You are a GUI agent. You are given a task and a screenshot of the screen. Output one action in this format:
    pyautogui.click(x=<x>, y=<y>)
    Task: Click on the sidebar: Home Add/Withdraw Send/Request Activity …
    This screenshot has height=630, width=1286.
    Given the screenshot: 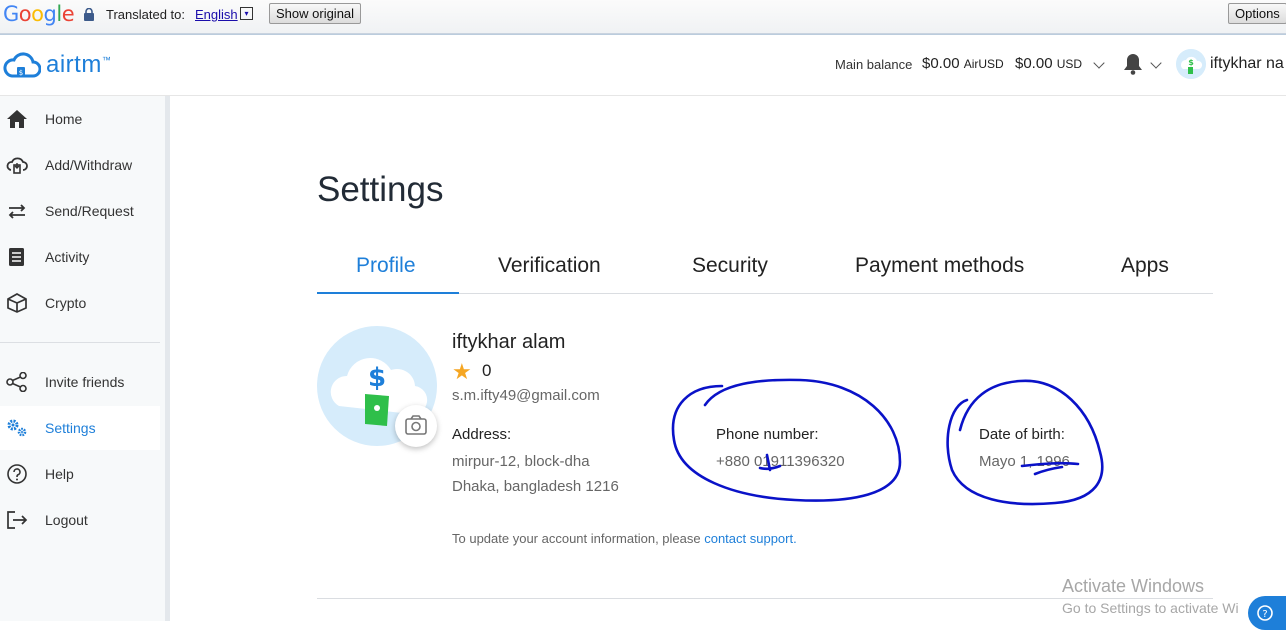 What is the action you would take?
    pyautogui.click(x=82, y=358)
    